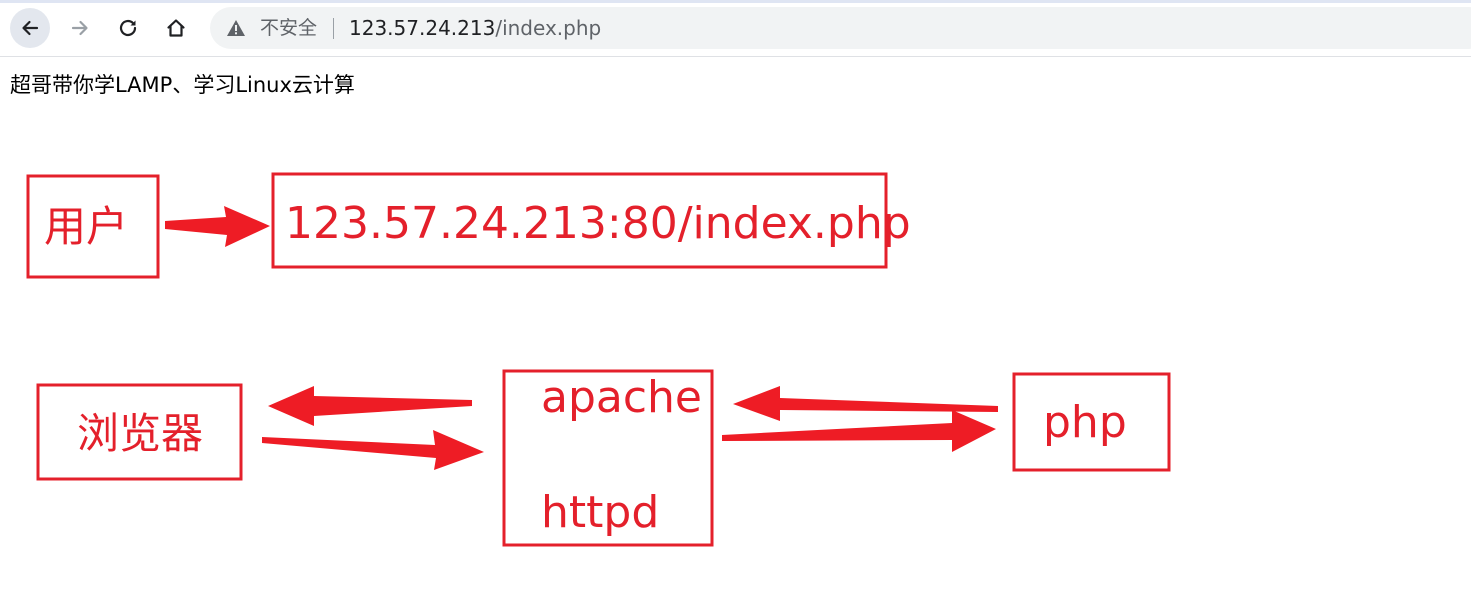 This screenshot has height=604, width=1471. I want to click on arrow-apache-to-browser, so click(370, 406).